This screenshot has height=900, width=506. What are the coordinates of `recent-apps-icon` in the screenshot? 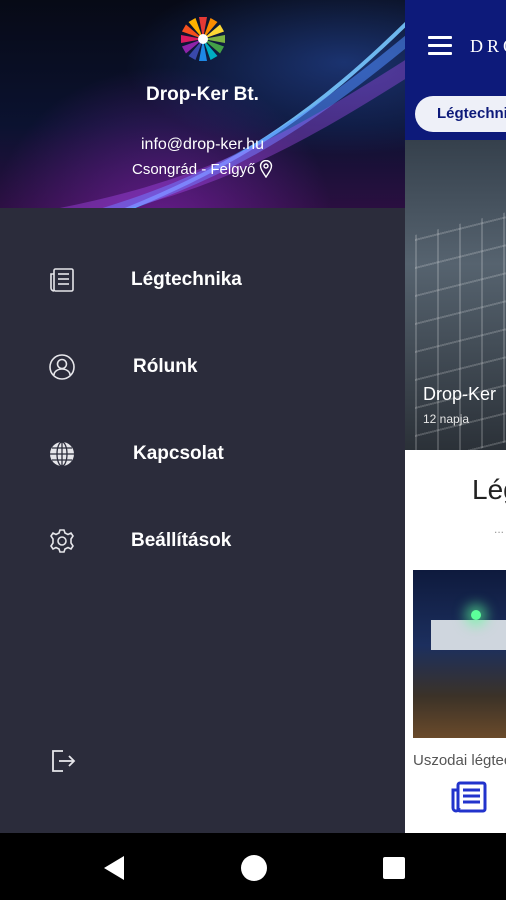 It's located at (394, 868).